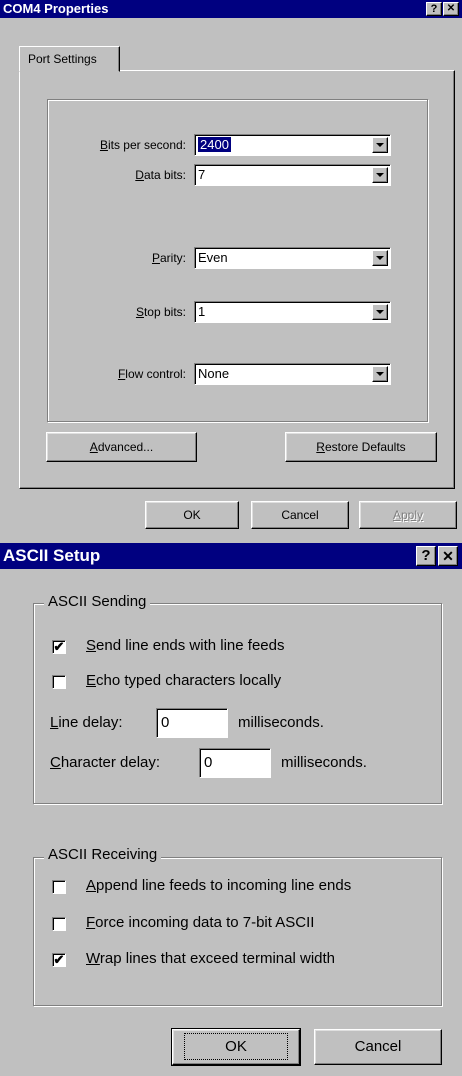 This screenshot has height=1076, width=462. What do you see at coordinates (59, 682) in the screenshot?
I see `echo-typed-checkbox` at bounding box center [59, 682].